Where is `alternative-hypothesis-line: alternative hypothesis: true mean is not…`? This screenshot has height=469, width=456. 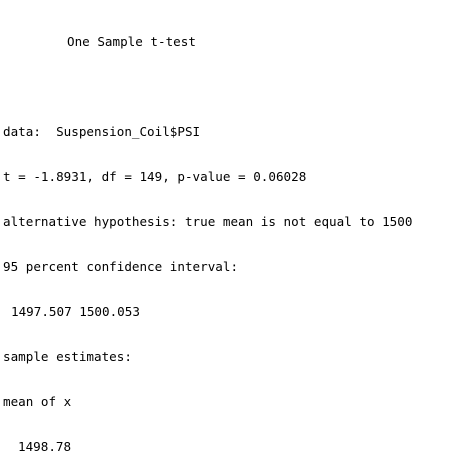
alternative-hypothesis-line: alternative hypothesis: true mean is not… is located at coordinates (208, 221).